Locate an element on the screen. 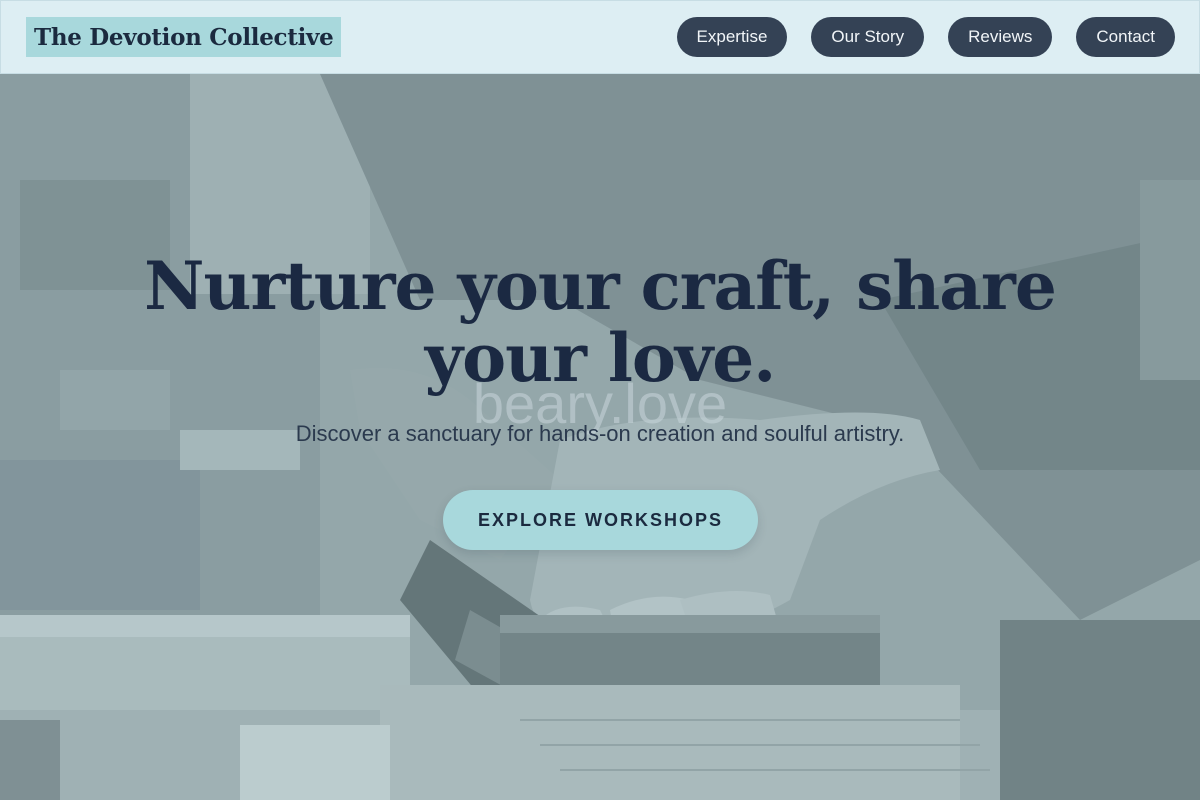 This screenshot has width=1200, height=800. nav-reviews-button: Reviews is located at coordinates (1000, 37).